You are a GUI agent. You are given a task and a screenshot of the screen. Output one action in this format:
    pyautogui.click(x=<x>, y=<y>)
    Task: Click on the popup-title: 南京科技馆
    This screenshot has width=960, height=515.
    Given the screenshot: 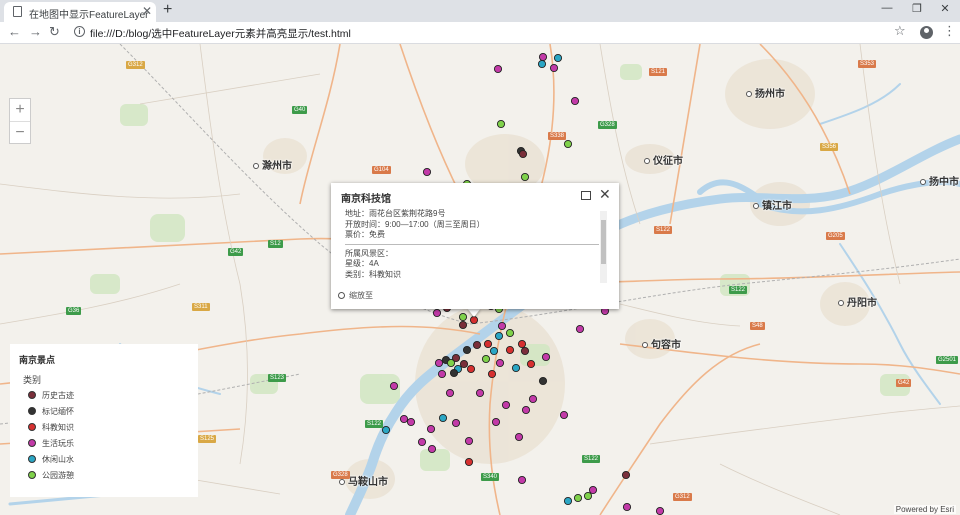 What is the action you would take?
    pyautogui.click(x=366, y=199)
    